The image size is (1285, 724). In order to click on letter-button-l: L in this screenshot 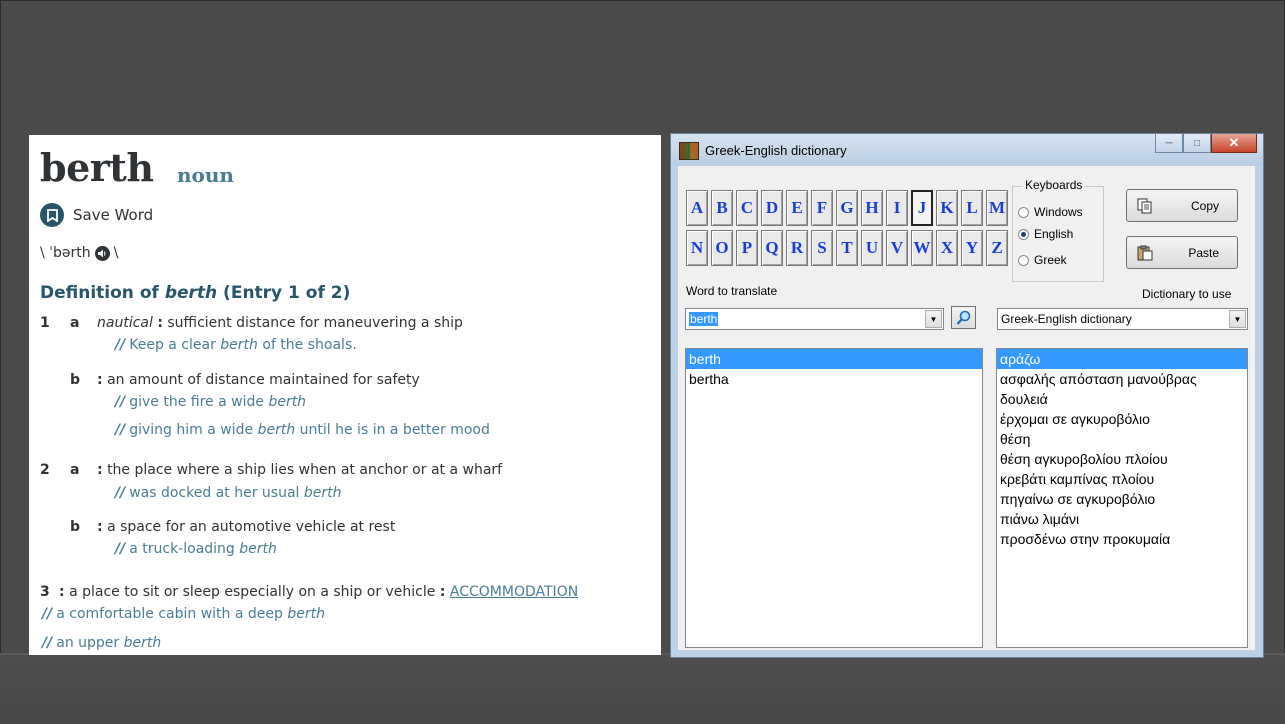, I will do `click(972, 208)`.